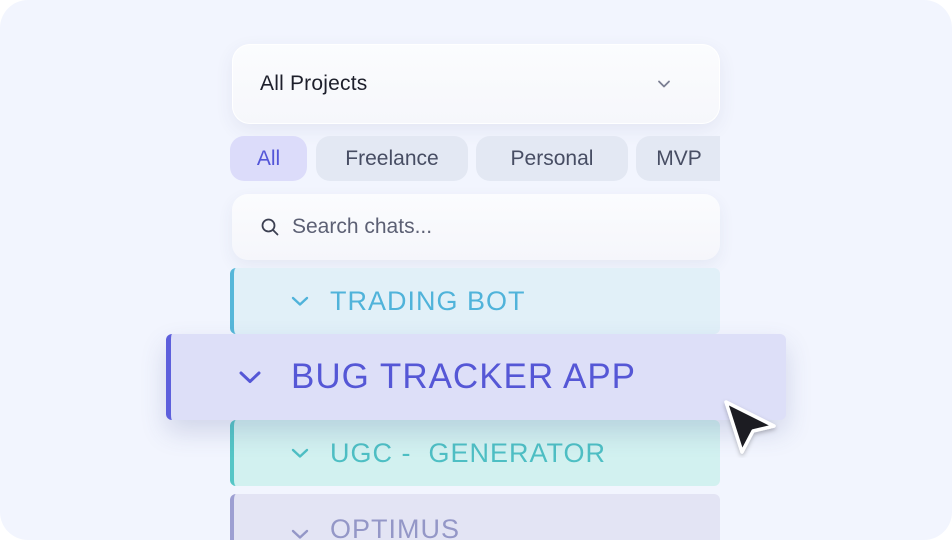 The width and height of the screenshot is (952, 540). What do you see at coordinates (678, 158) in the screenshot?
I see `filter-chip-mvp: MVP` at bounding box center [678, 158].